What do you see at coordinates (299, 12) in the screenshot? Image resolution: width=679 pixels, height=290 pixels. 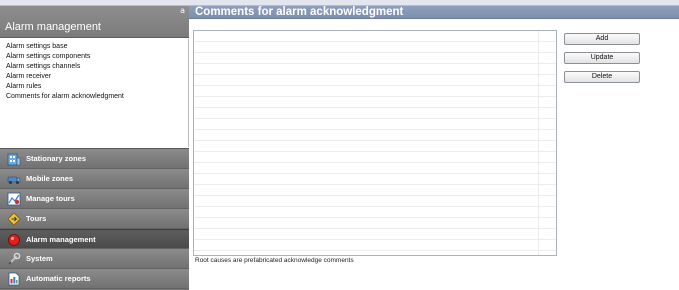 I see `page-title: Comments for alarm acknowledgment` at bounding box center [299, 12].